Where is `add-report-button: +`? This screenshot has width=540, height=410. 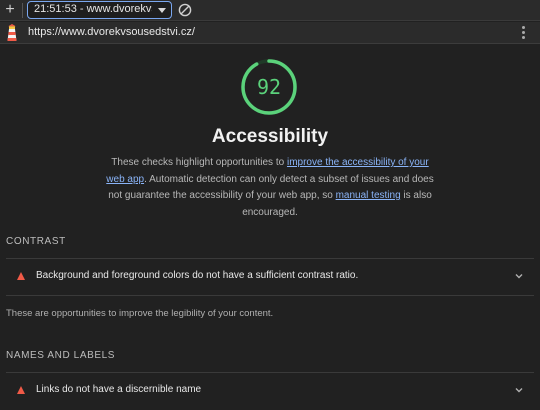
add-report-button: + is located at coordinates (10, 10).